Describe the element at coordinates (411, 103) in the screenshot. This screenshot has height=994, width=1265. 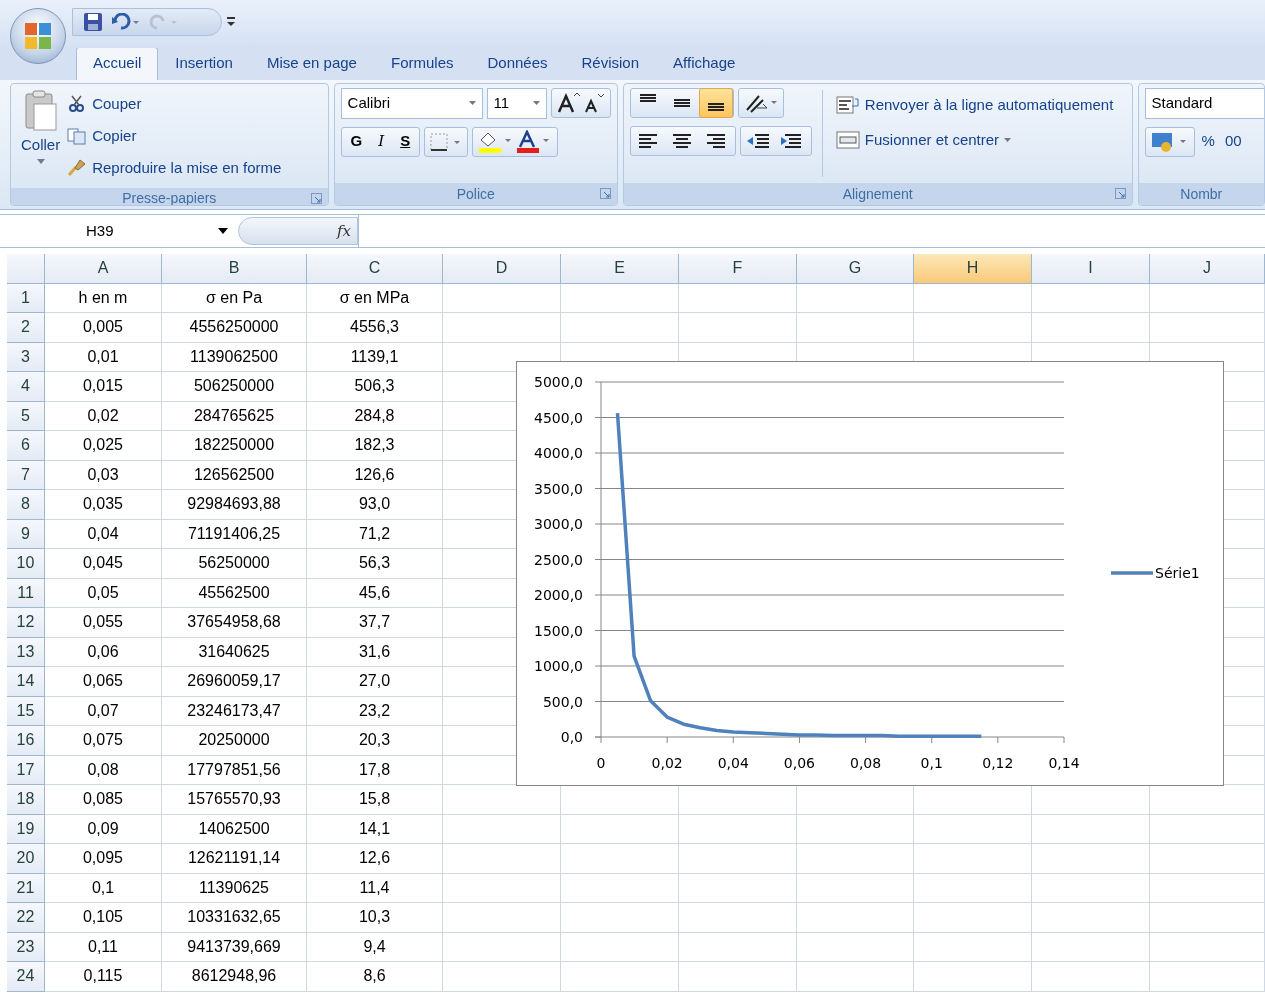
I see `font-name-field: Calibri` at that location.